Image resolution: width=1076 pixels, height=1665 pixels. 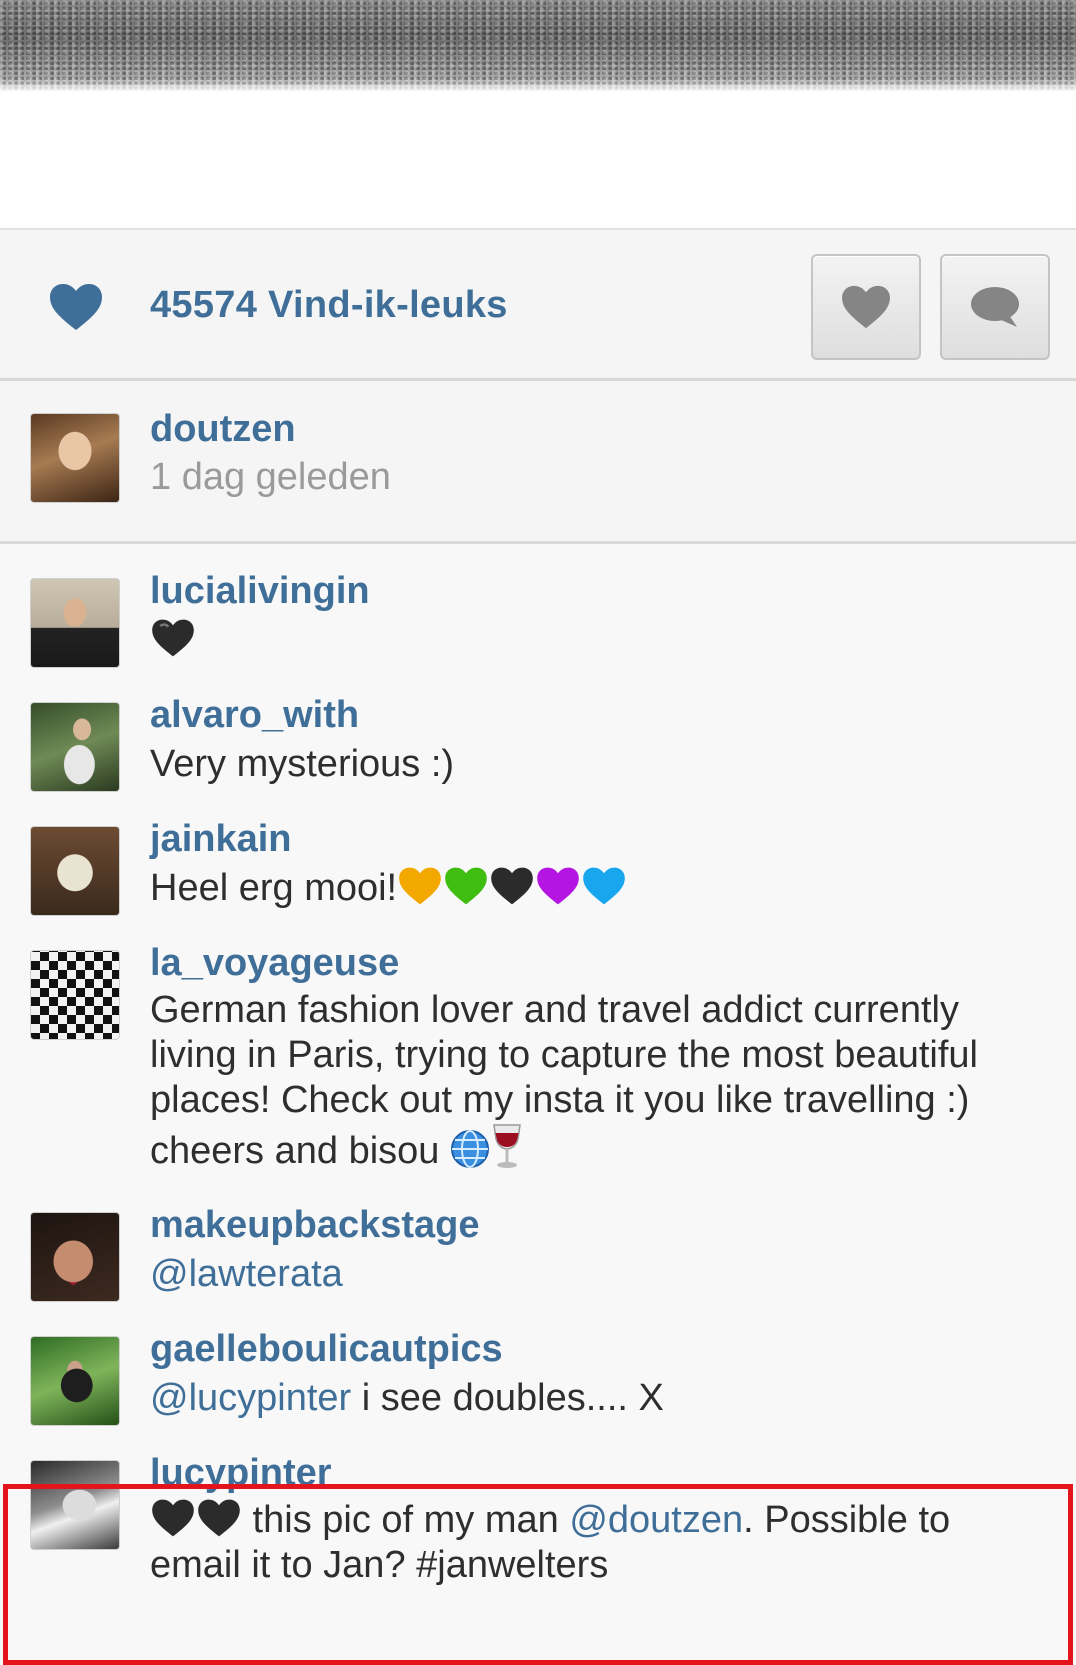 I want to click on comment-text: @lawterata, so click(x=600, y=1274).